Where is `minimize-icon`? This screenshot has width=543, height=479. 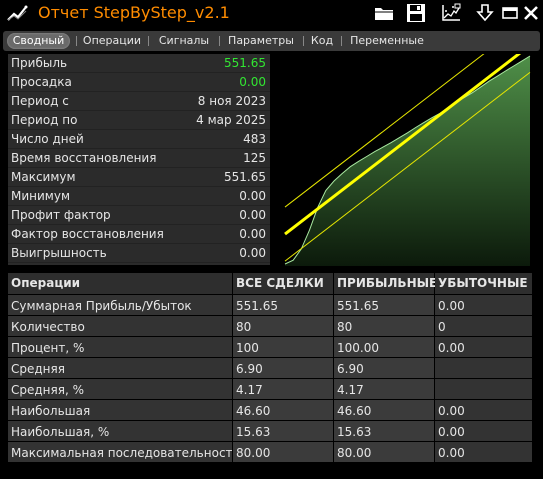
minimize-icon is located at coordinates (510, 13).